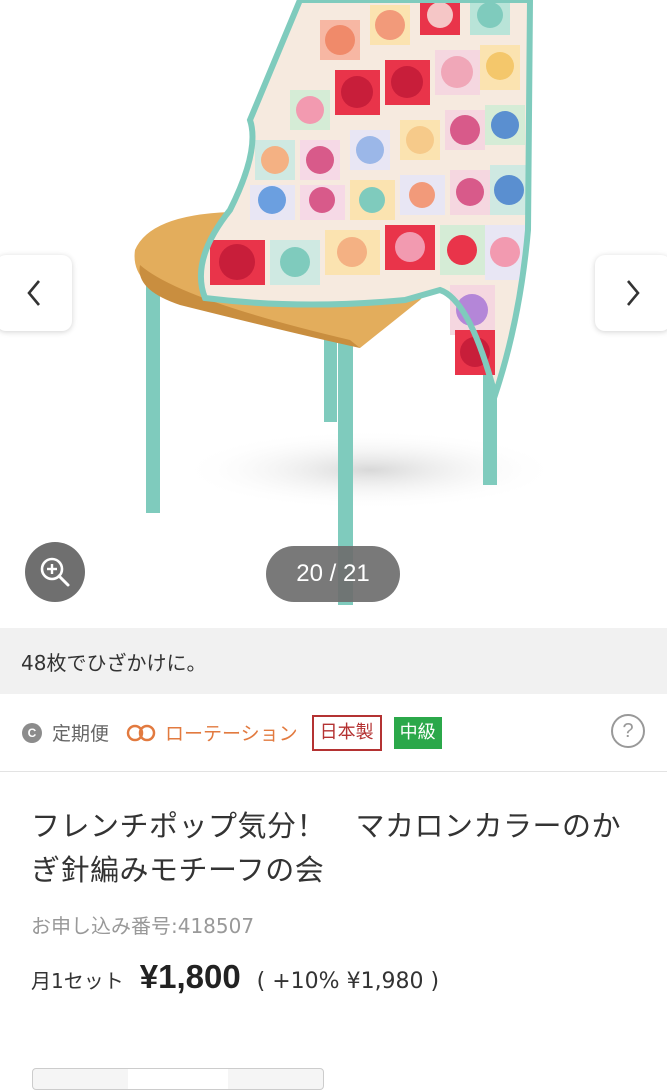 The height and width of the screenshot is (1090, 667). What do you see at coordinates (326, 848) in the screenshot?
I see `product-title: フレンチポップ気分！ マカロンカラーのかぎ針編みモチーフの会` at bounding box center [326, 848].